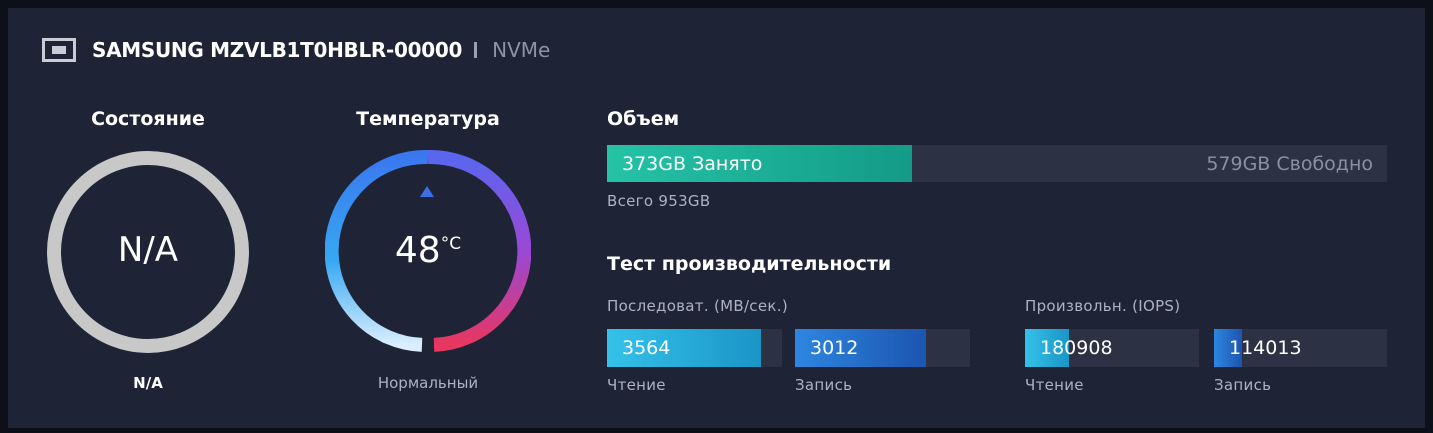  I want to click on health-status: N/A, so click(148, 383).